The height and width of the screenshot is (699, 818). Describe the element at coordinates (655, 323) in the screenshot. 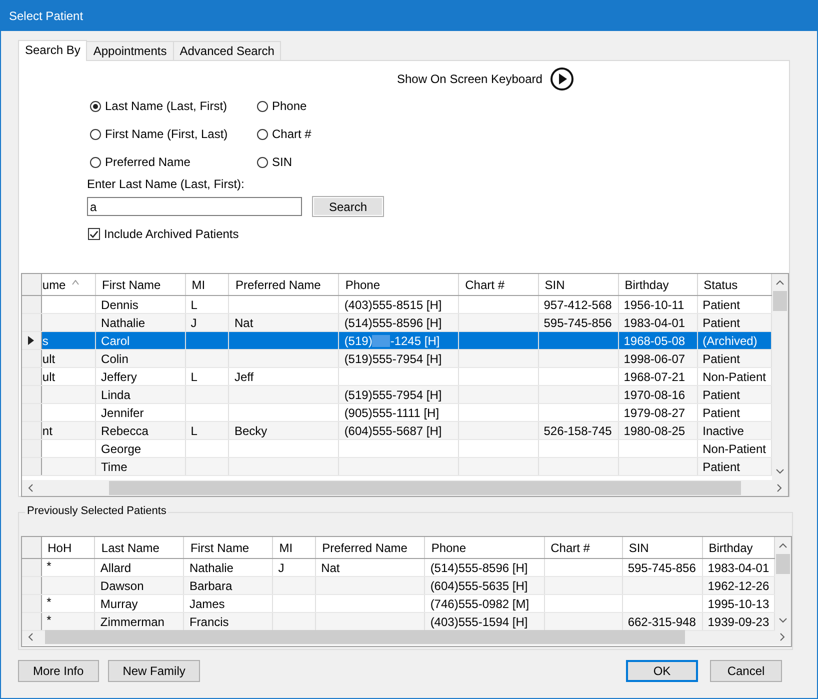

I see `table-cell: 1983-04-01` at that location.